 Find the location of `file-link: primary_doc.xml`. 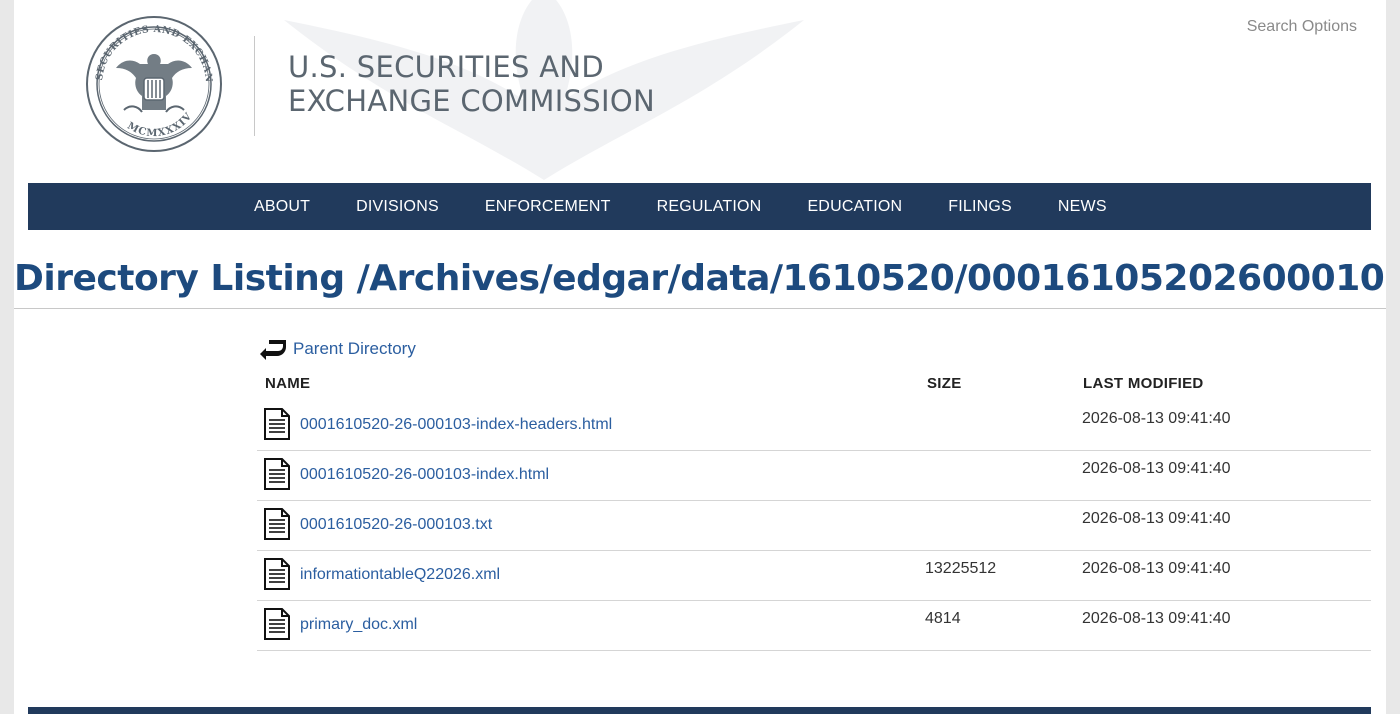

file-link: primary_doc.xml is located at coordinates (358, 625).